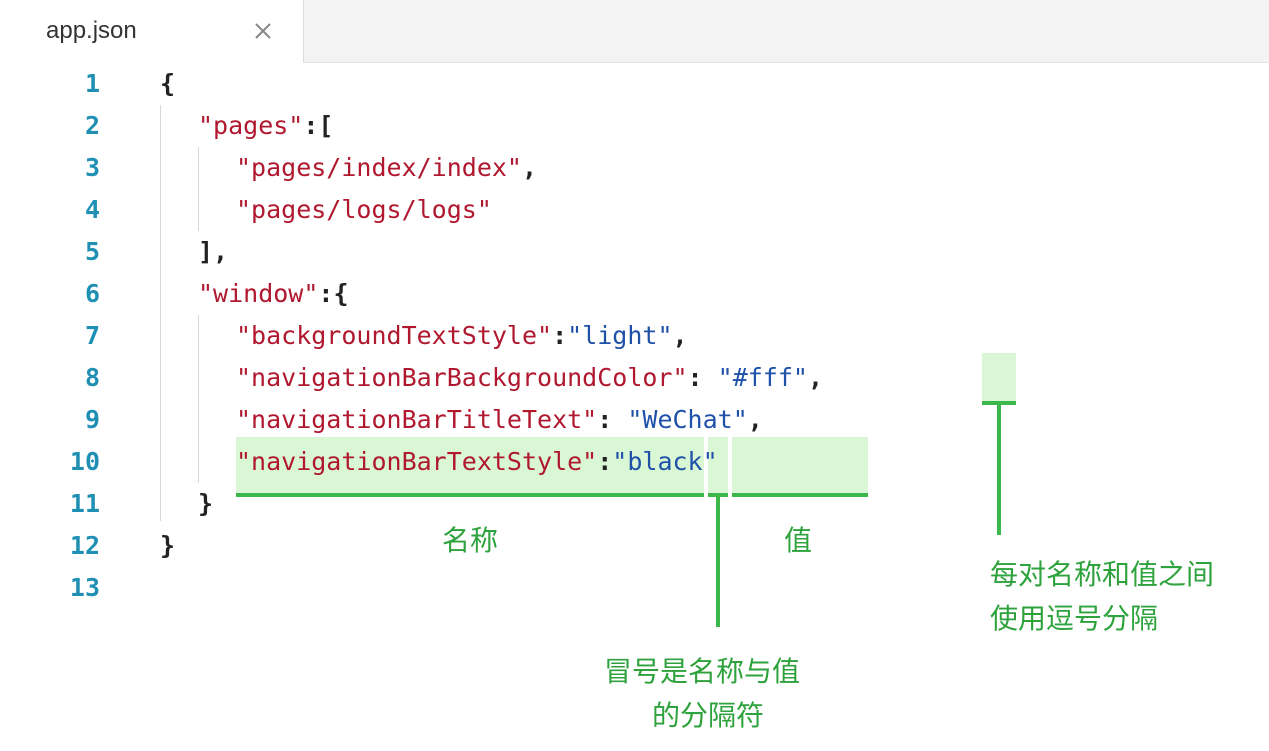  I want to click on code-line: 5],, so click(634, 252).